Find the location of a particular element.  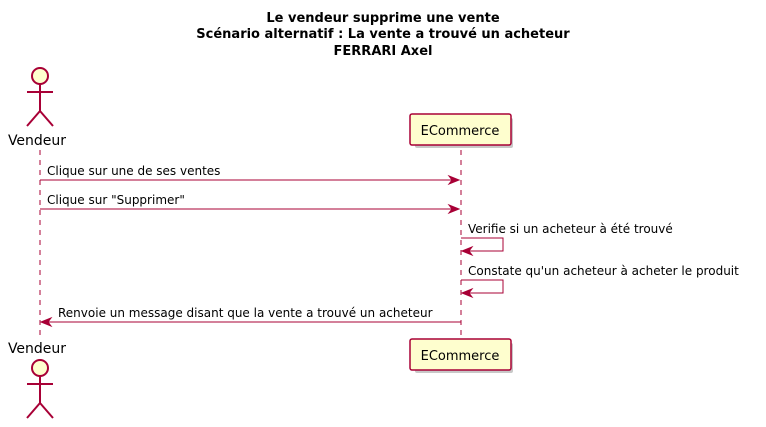

vendeur-label-top: Vendeur is located at coordinates (37, 141).